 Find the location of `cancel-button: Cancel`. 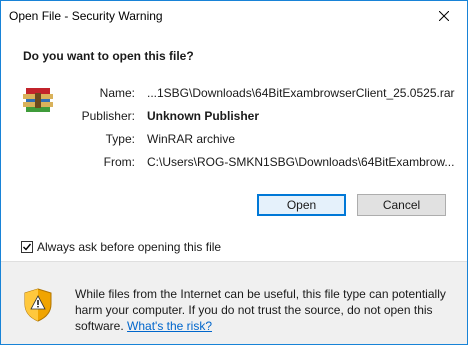

cancel-button: Cancel is located at coordinates (401, 205).